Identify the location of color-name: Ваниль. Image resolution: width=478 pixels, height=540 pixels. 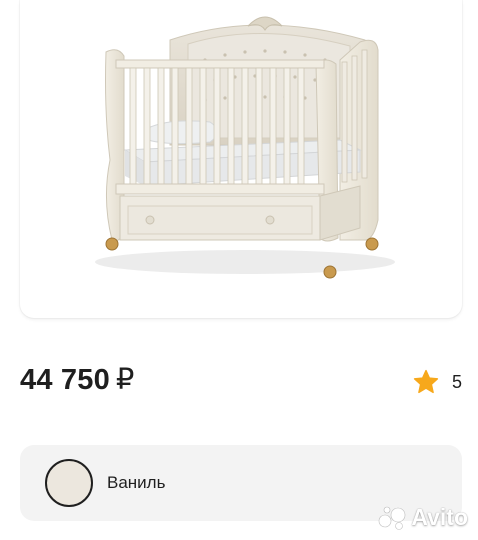
(136, 482).